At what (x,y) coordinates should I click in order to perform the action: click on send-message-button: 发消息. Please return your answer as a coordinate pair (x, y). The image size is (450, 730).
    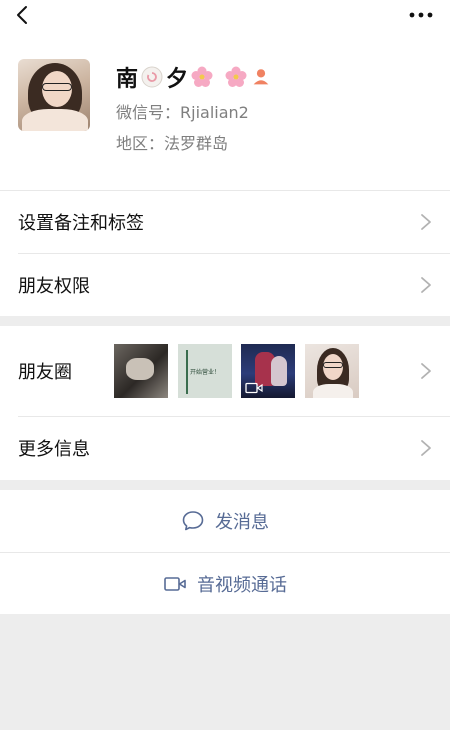
    Looking at the image, I should click on (225, 521).